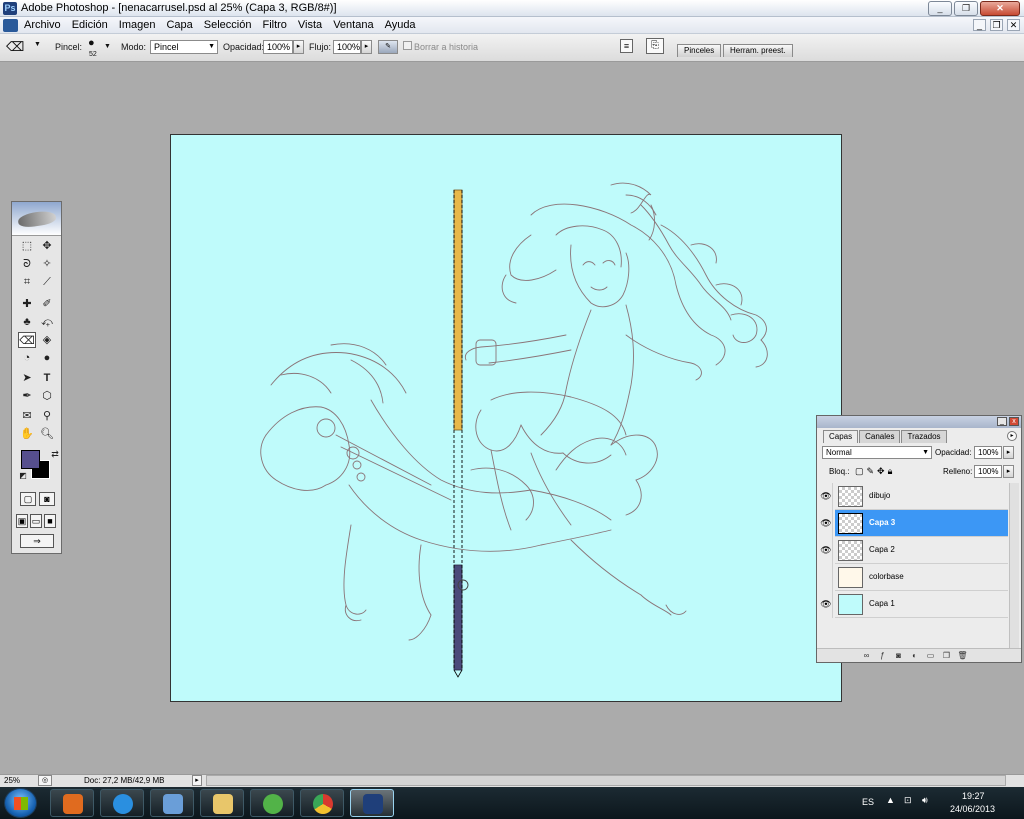 This screenshot has width=1024, height=819. Describe the element at coordinates (47, 264) in the screenshot. I see `magic-wand-tool-icon: ✧` at that location.